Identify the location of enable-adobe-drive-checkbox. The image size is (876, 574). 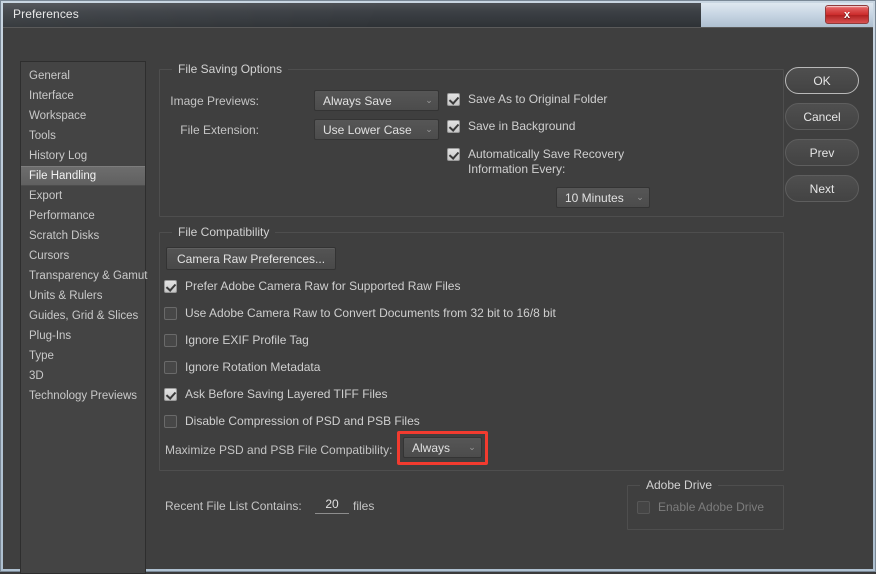
(643, 507).